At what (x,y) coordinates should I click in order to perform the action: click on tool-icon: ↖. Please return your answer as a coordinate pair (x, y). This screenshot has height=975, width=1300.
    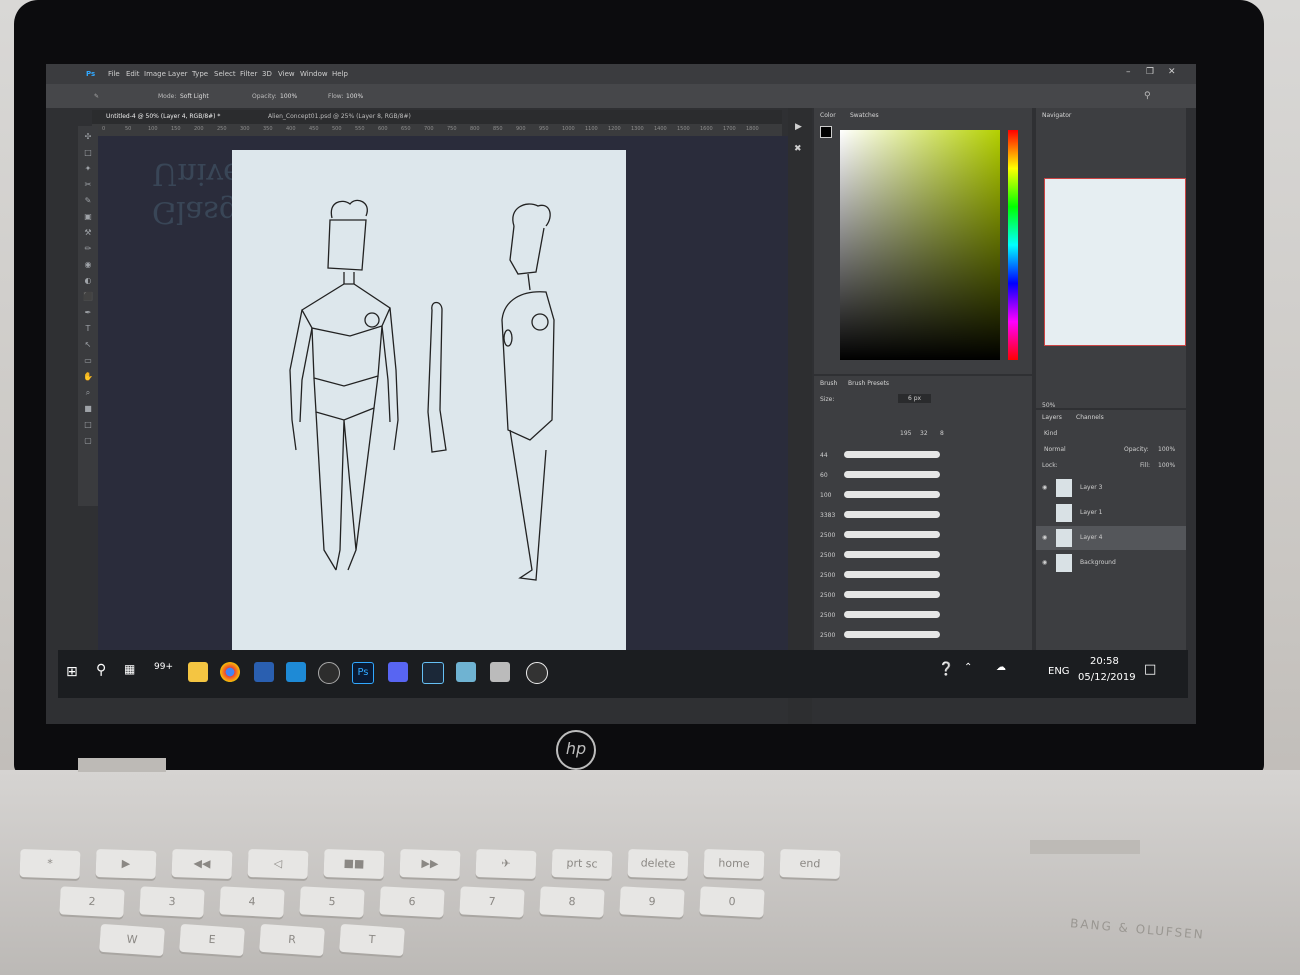
    Looking at the image, I should click on (88, 345).